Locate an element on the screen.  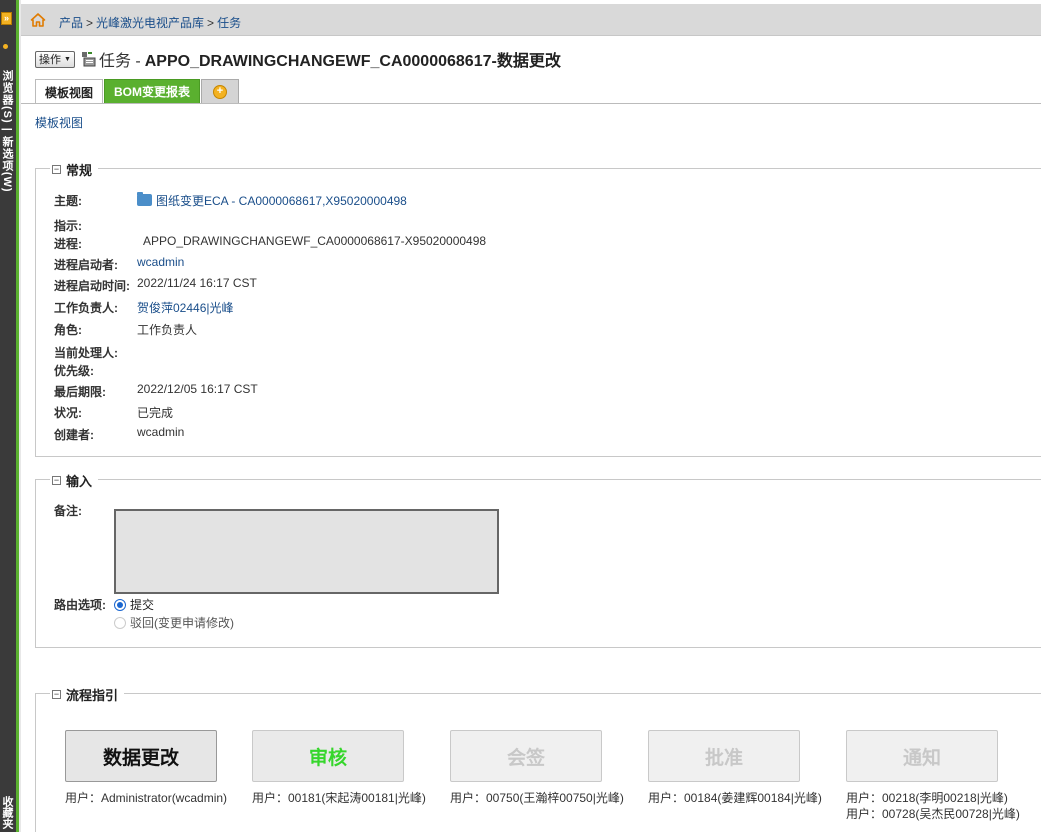
page-title-prefix: 任务 - is located at coordinates (119, 61).